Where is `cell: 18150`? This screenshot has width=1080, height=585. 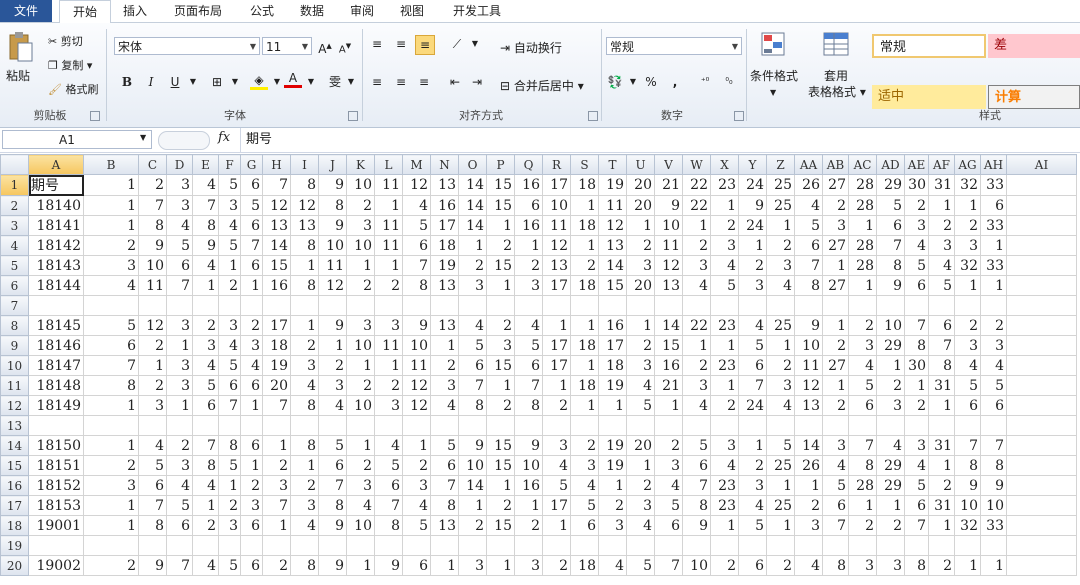
cell: 18150 is located at coordinates (56, 445).